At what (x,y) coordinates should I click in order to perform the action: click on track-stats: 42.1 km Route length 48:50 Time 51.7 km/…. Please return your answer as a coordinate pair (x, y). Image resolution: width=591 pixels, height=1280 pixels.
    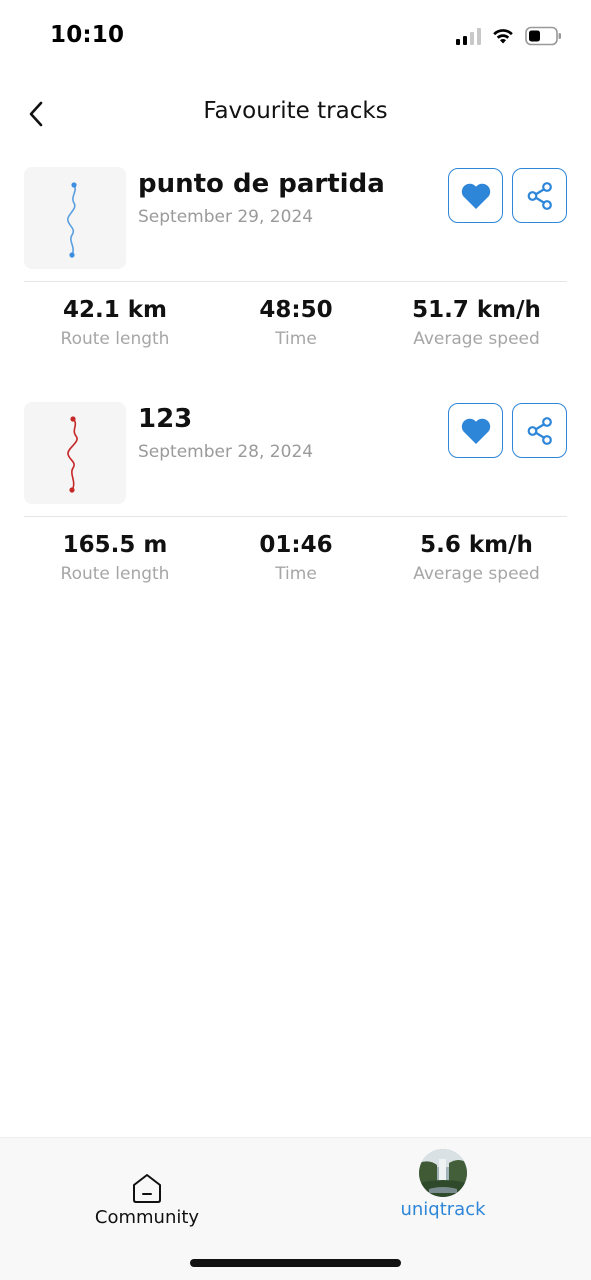
    Looking at the image, I should click on (295, 321).